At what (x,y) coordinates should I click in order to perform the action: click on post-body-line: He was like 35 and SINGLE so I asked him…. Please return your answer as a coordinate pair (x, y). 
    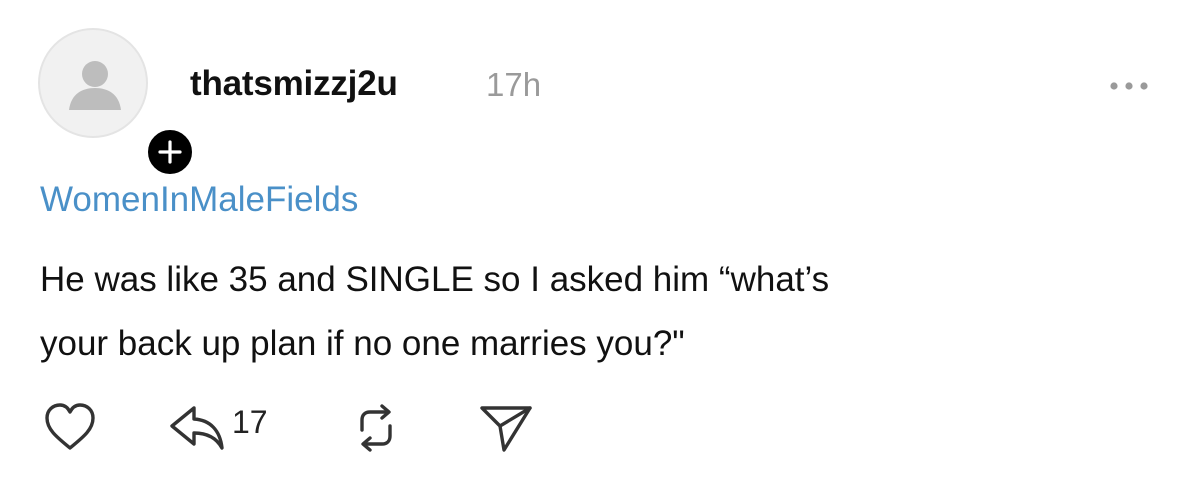
    Looking at the image, I should click on (435, 279).